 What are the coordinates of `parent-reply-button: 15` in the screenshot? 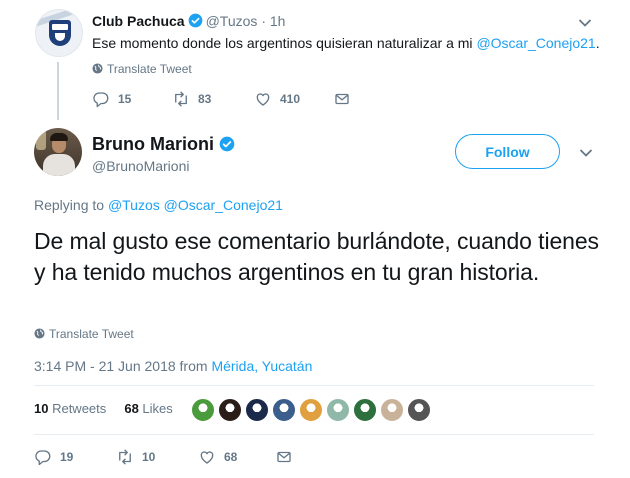 It's located at (111, 99).